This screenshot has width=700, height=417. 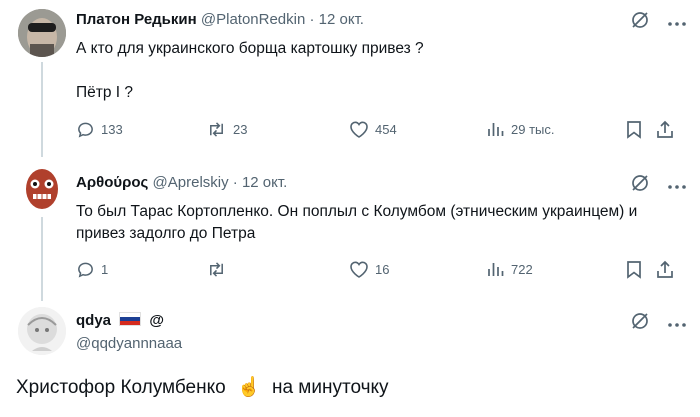 I want to click on views-count: 722, so click(x=522, y=269).